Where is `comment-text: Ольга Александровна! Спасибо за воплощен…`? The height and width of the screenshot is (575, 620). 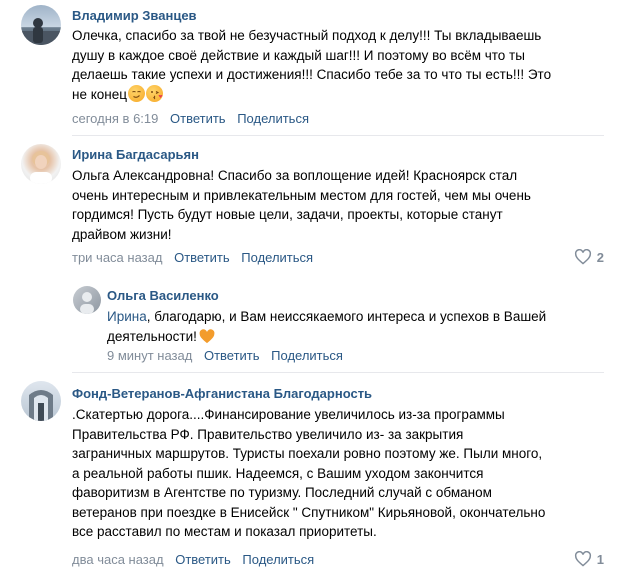
comment-text: Ольга Александровна! Спасибо за воплощен… is located at coordinates (301, 205).